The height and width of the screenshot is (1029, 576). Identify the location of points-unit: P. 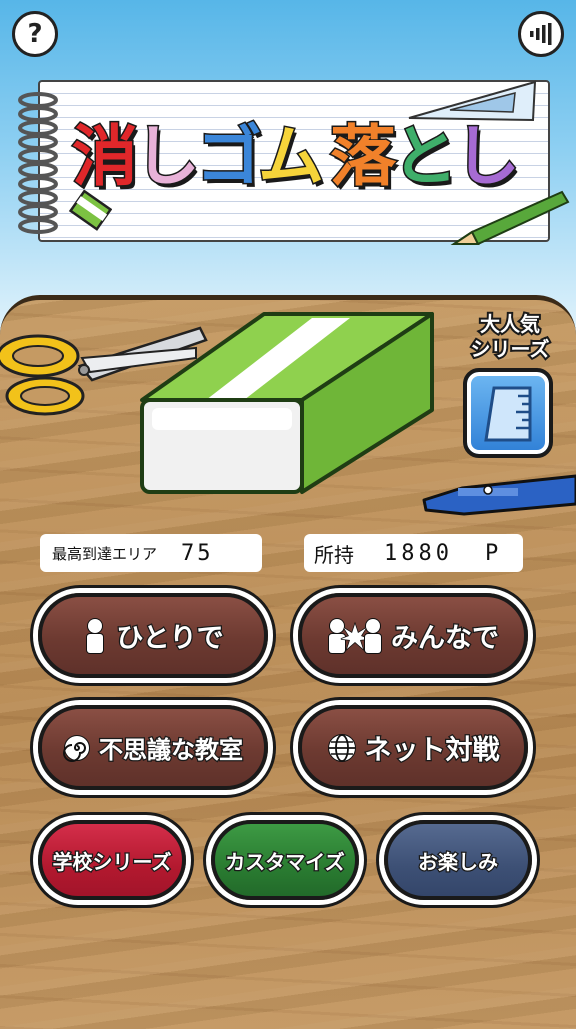
(491, 553).